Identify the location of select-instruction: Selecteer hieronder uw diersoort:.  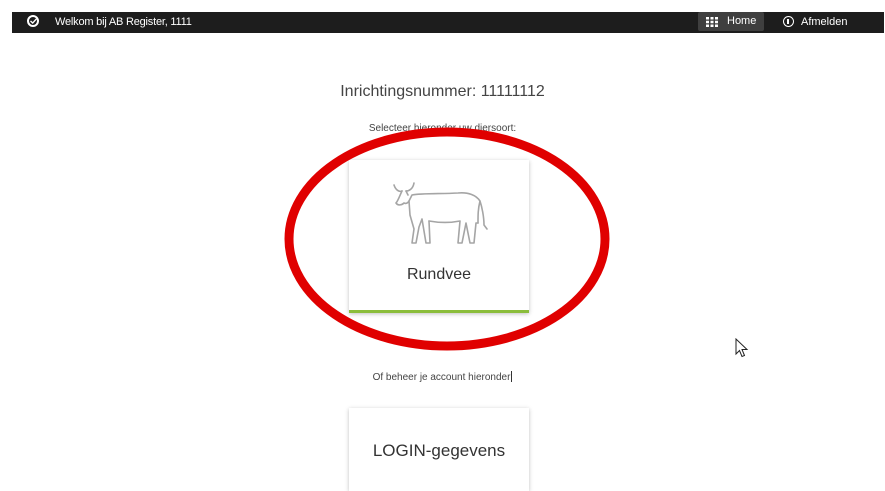
(442, 128).